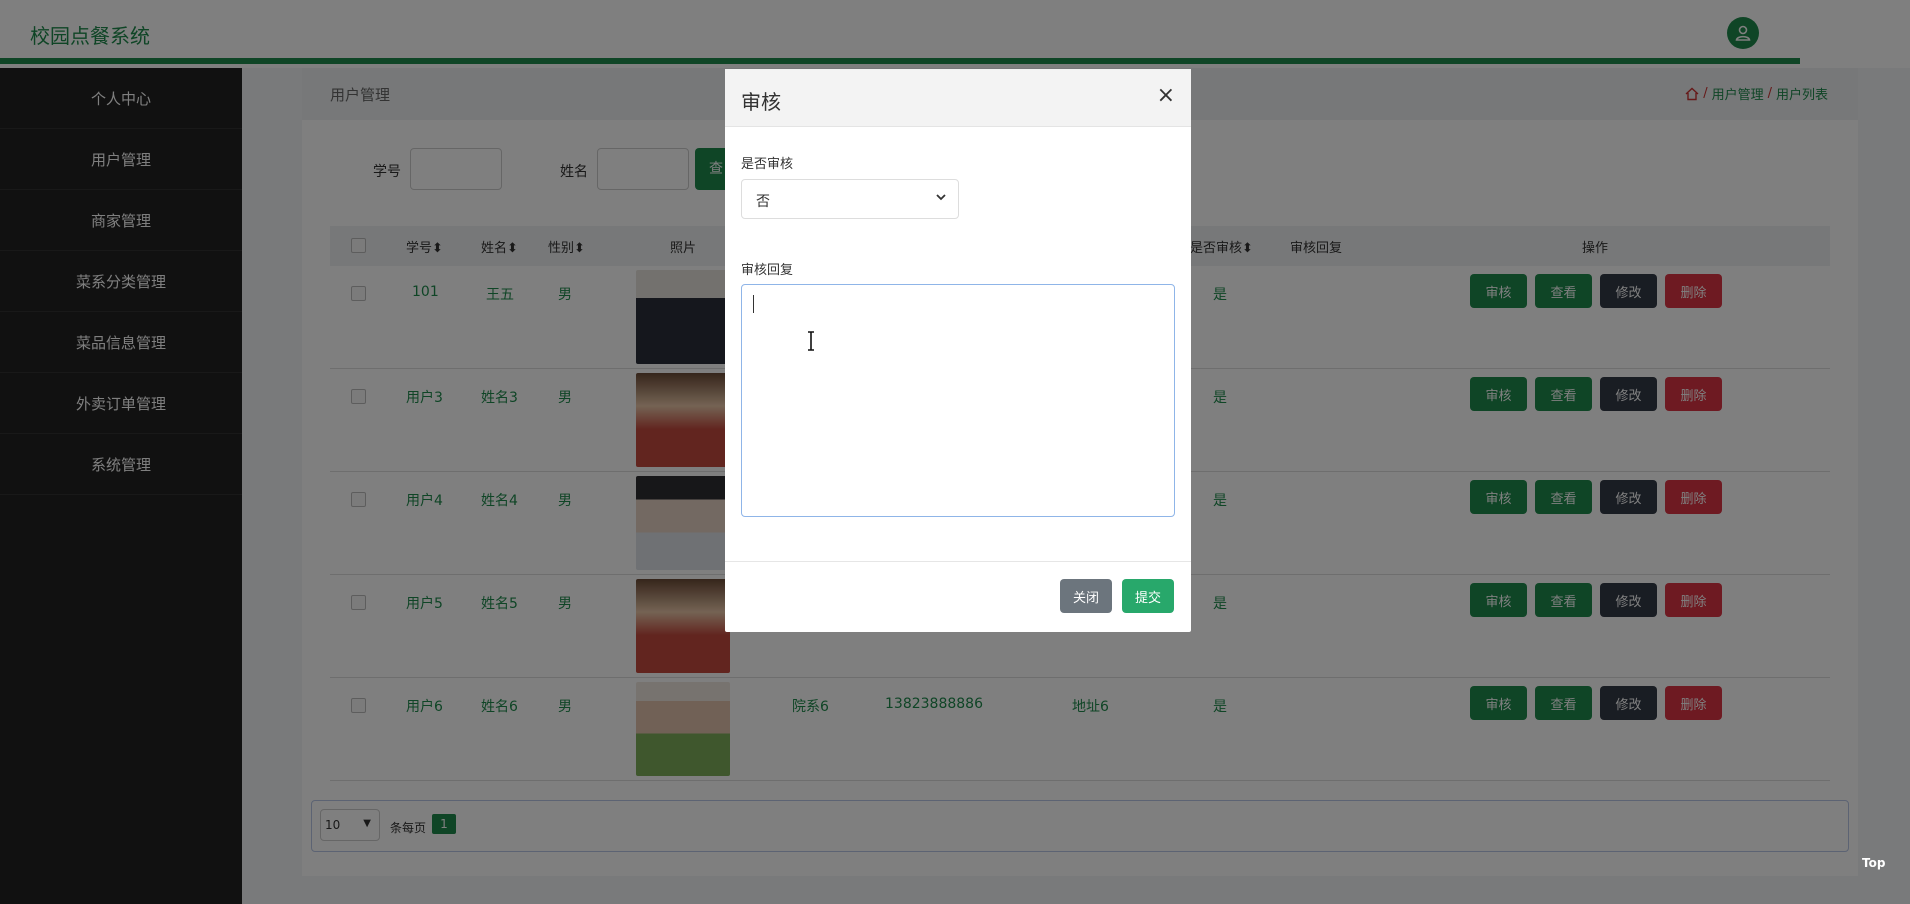 The width and height of the screenshot is (1910, 904). I want to click on text-caret, so click(753, 304).